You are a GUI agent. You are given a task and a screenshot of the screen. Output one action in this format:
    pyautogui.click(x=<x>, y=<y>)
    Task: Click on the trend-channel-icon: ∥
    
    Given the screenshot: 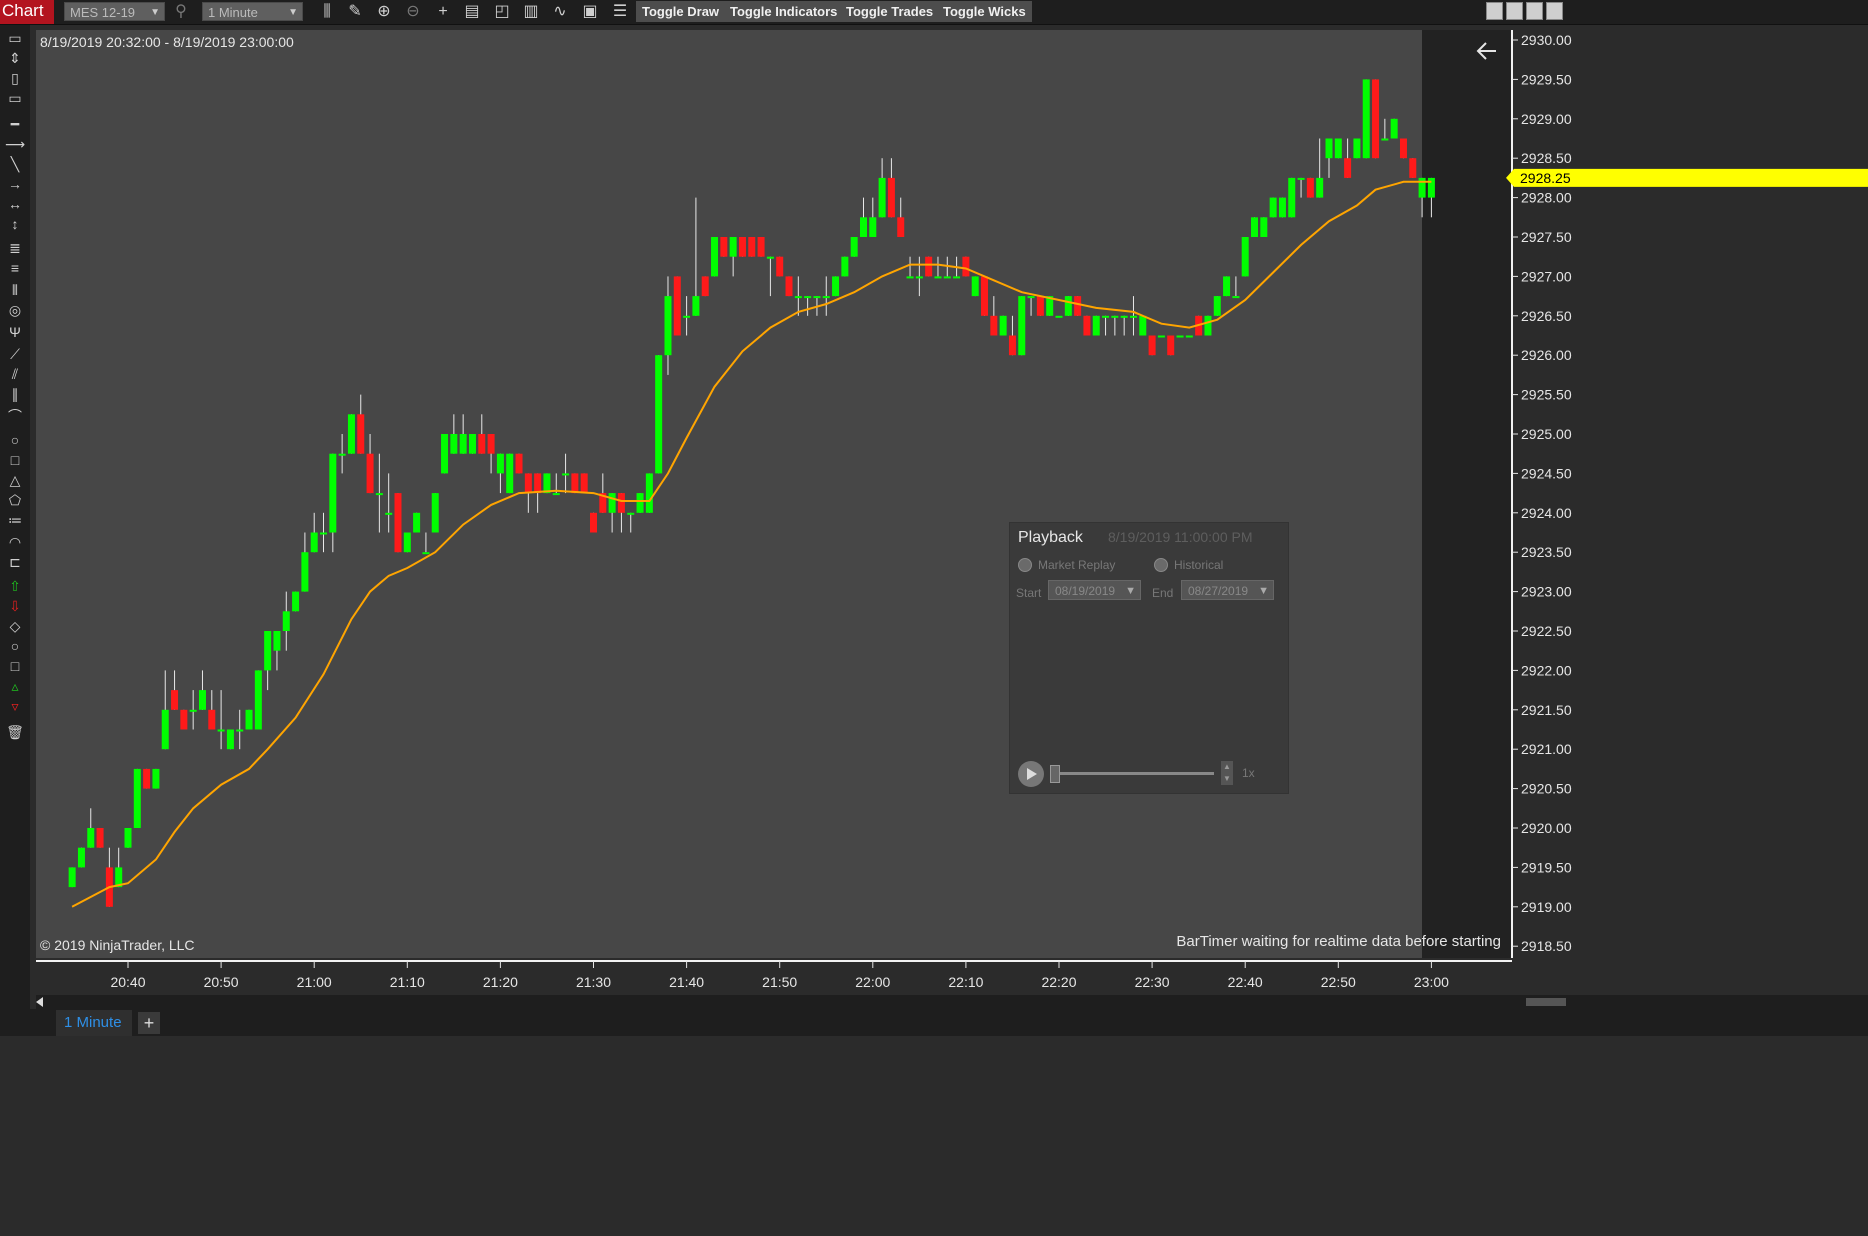 What is the action you would take?
    pyautogui.click(x=15, y=394)
    